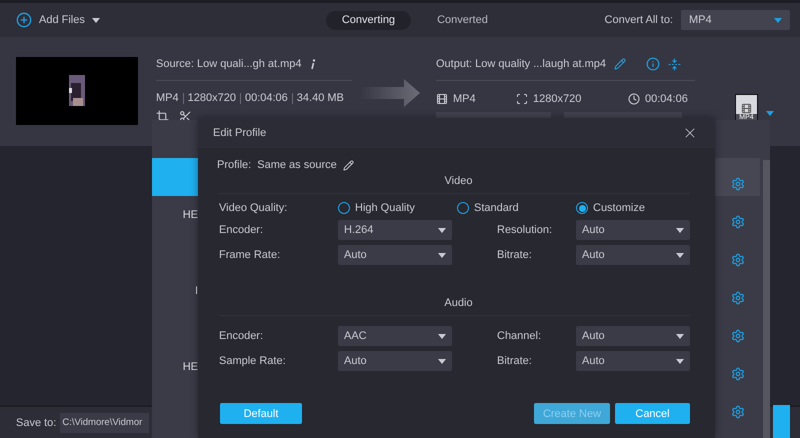  Describe the element at coordinates (633, 208) in the screenshot. I see `radio-option: Customize` at that location.